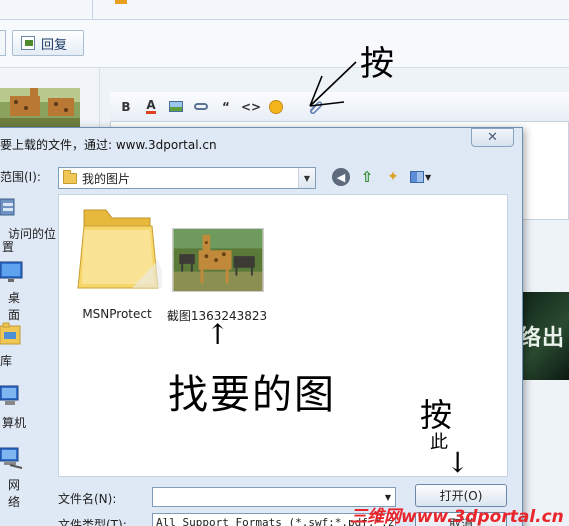 The image size is (569, 526). What do you see at coordinates (3, 43) in the screenshot?
I see `previous-button-edge` at bounding box center [3, 43].